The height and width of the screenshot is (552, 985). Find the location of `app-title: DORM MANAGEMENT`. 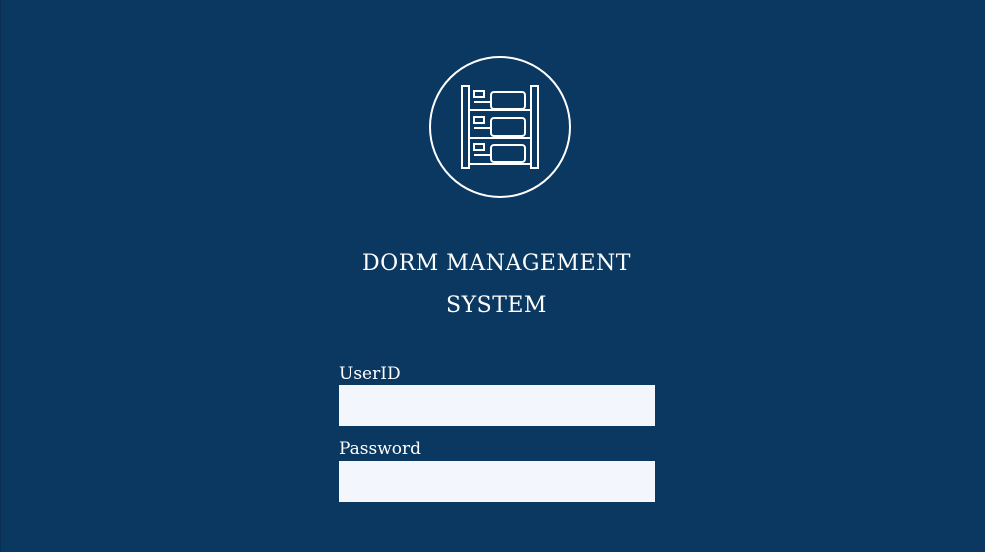

app-title: DORM MANAGEMENT is located at coordinates (496, 263).